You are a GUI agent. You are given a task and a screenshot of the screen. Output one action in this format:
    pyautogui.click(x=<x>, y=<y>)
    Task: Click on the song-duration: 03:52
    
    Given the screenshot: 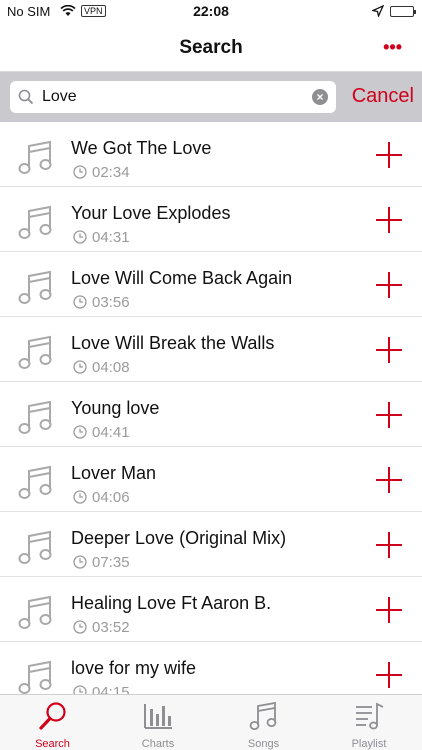 What is the action you would take?
    pyautogui.click(x=101, y=628)
    